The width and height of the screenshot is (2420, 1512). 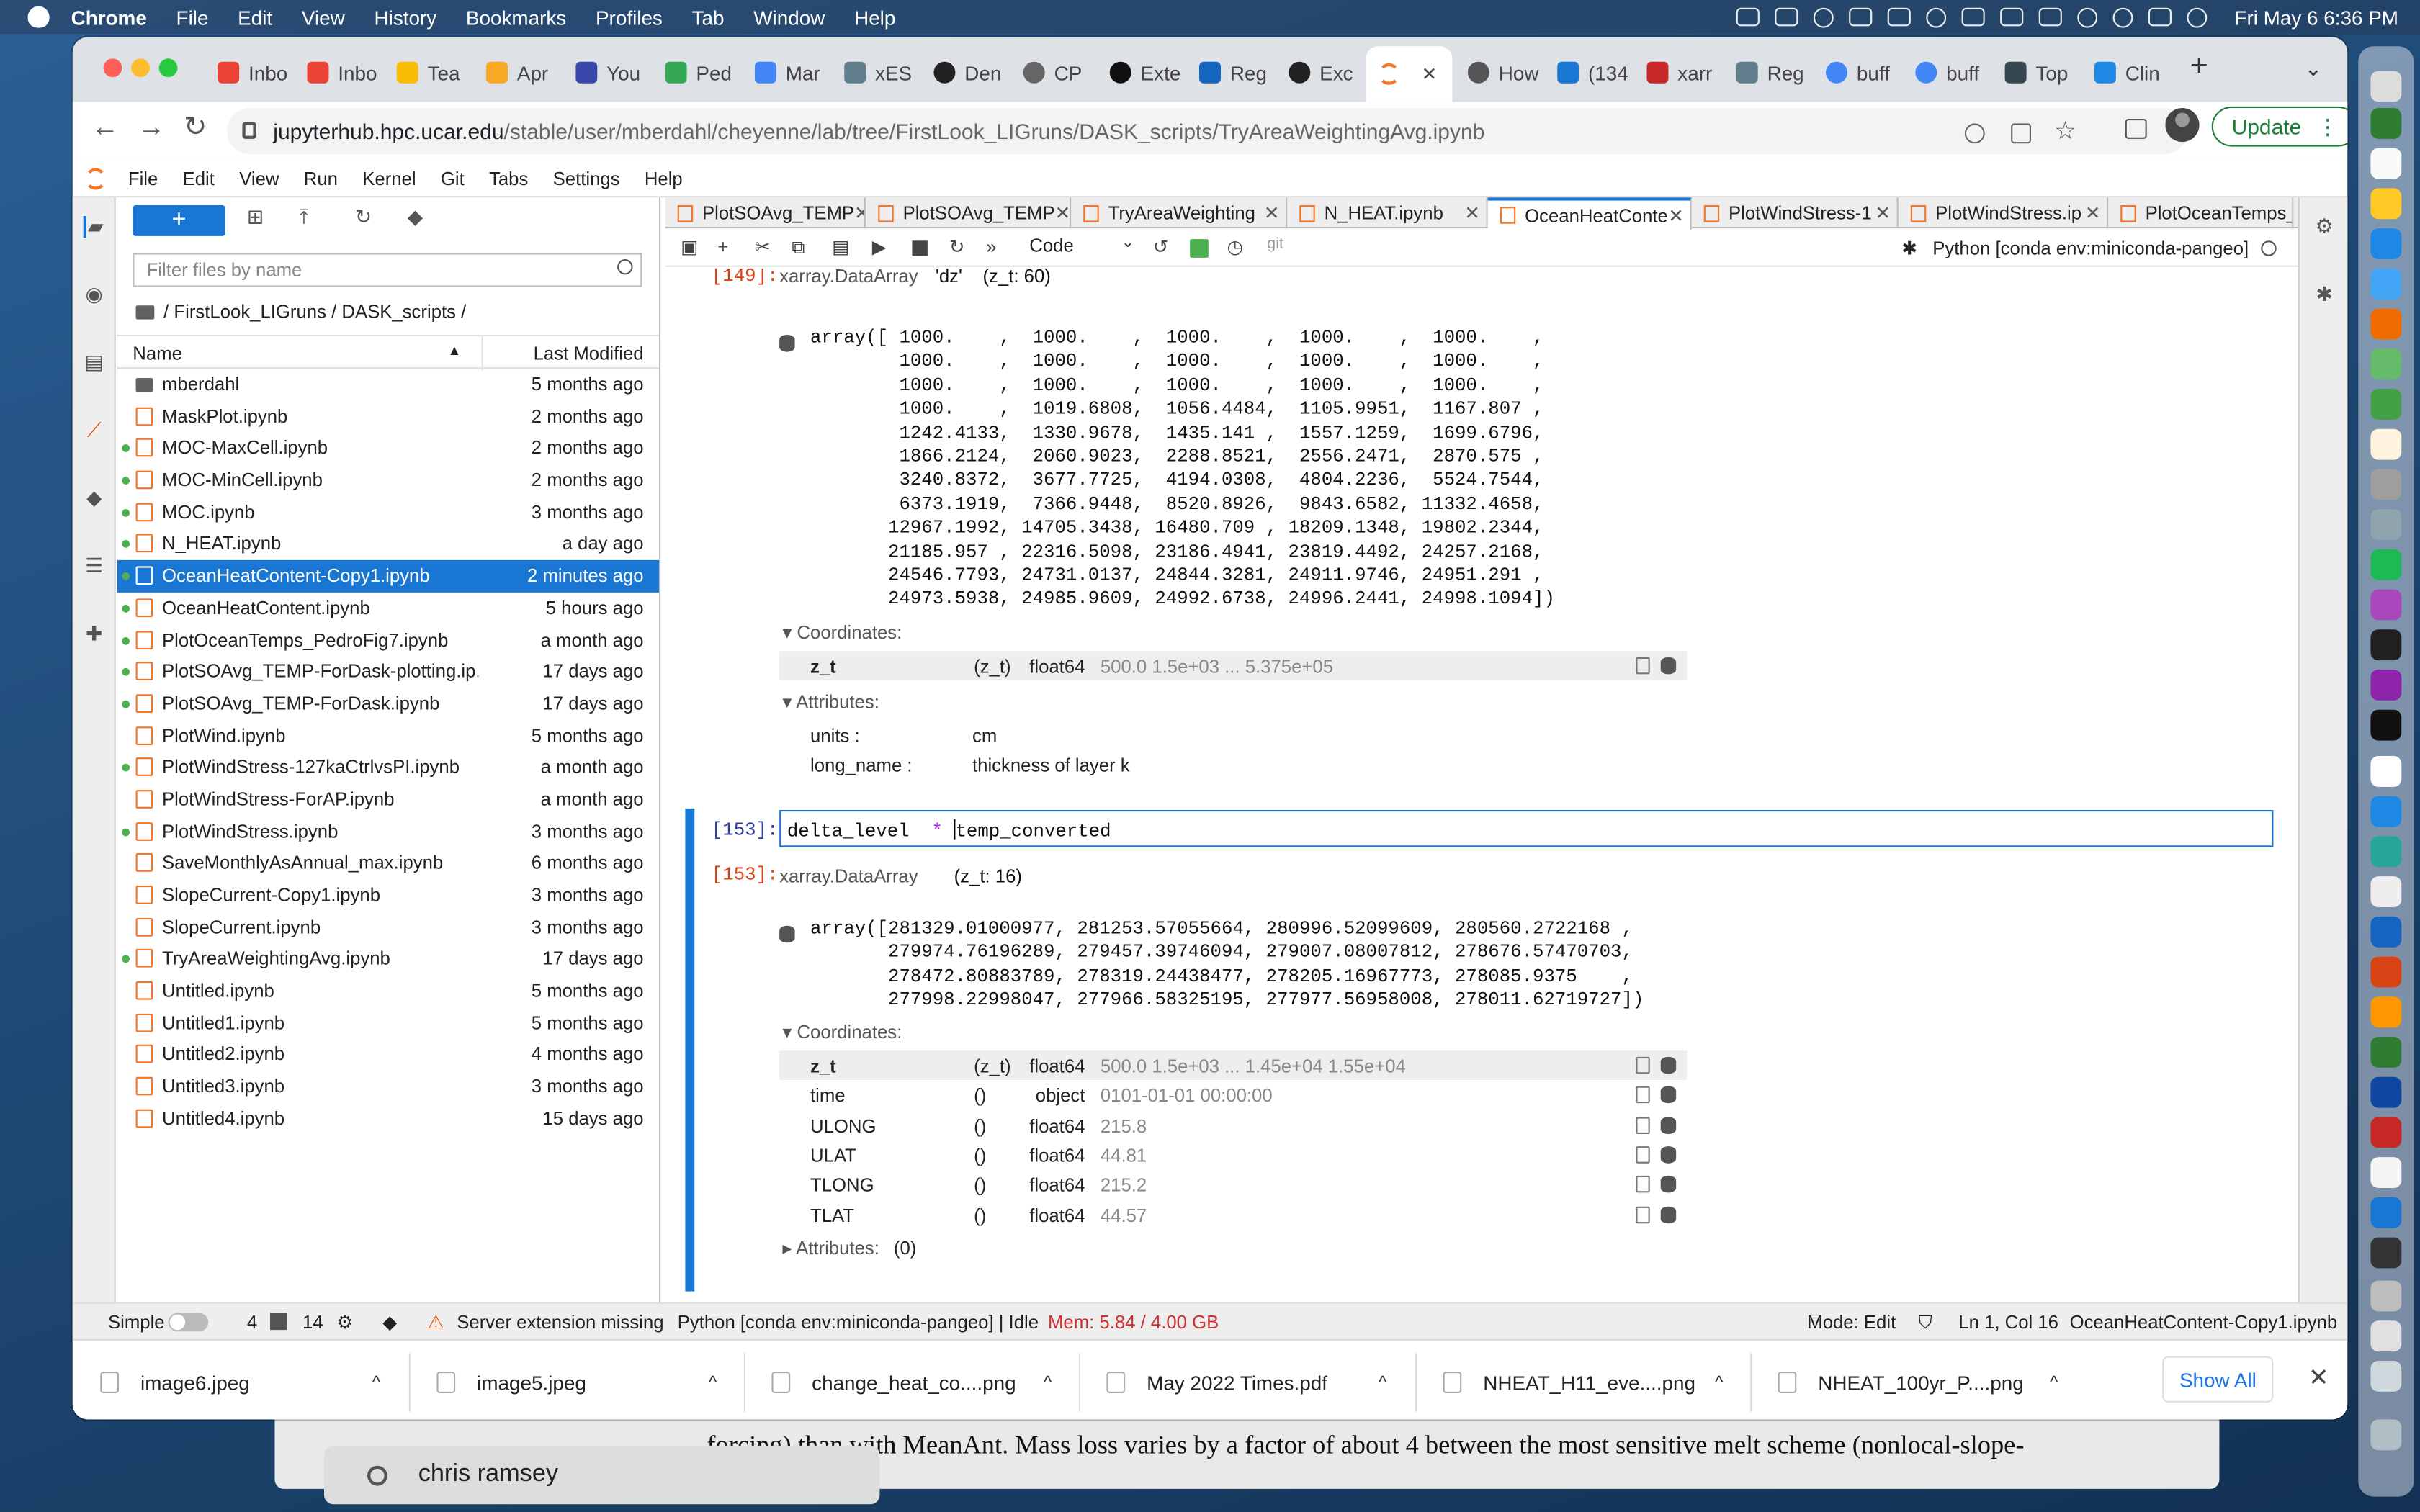 I want to click on menubar-app-name: Chrome, so click(x=109, y=17).